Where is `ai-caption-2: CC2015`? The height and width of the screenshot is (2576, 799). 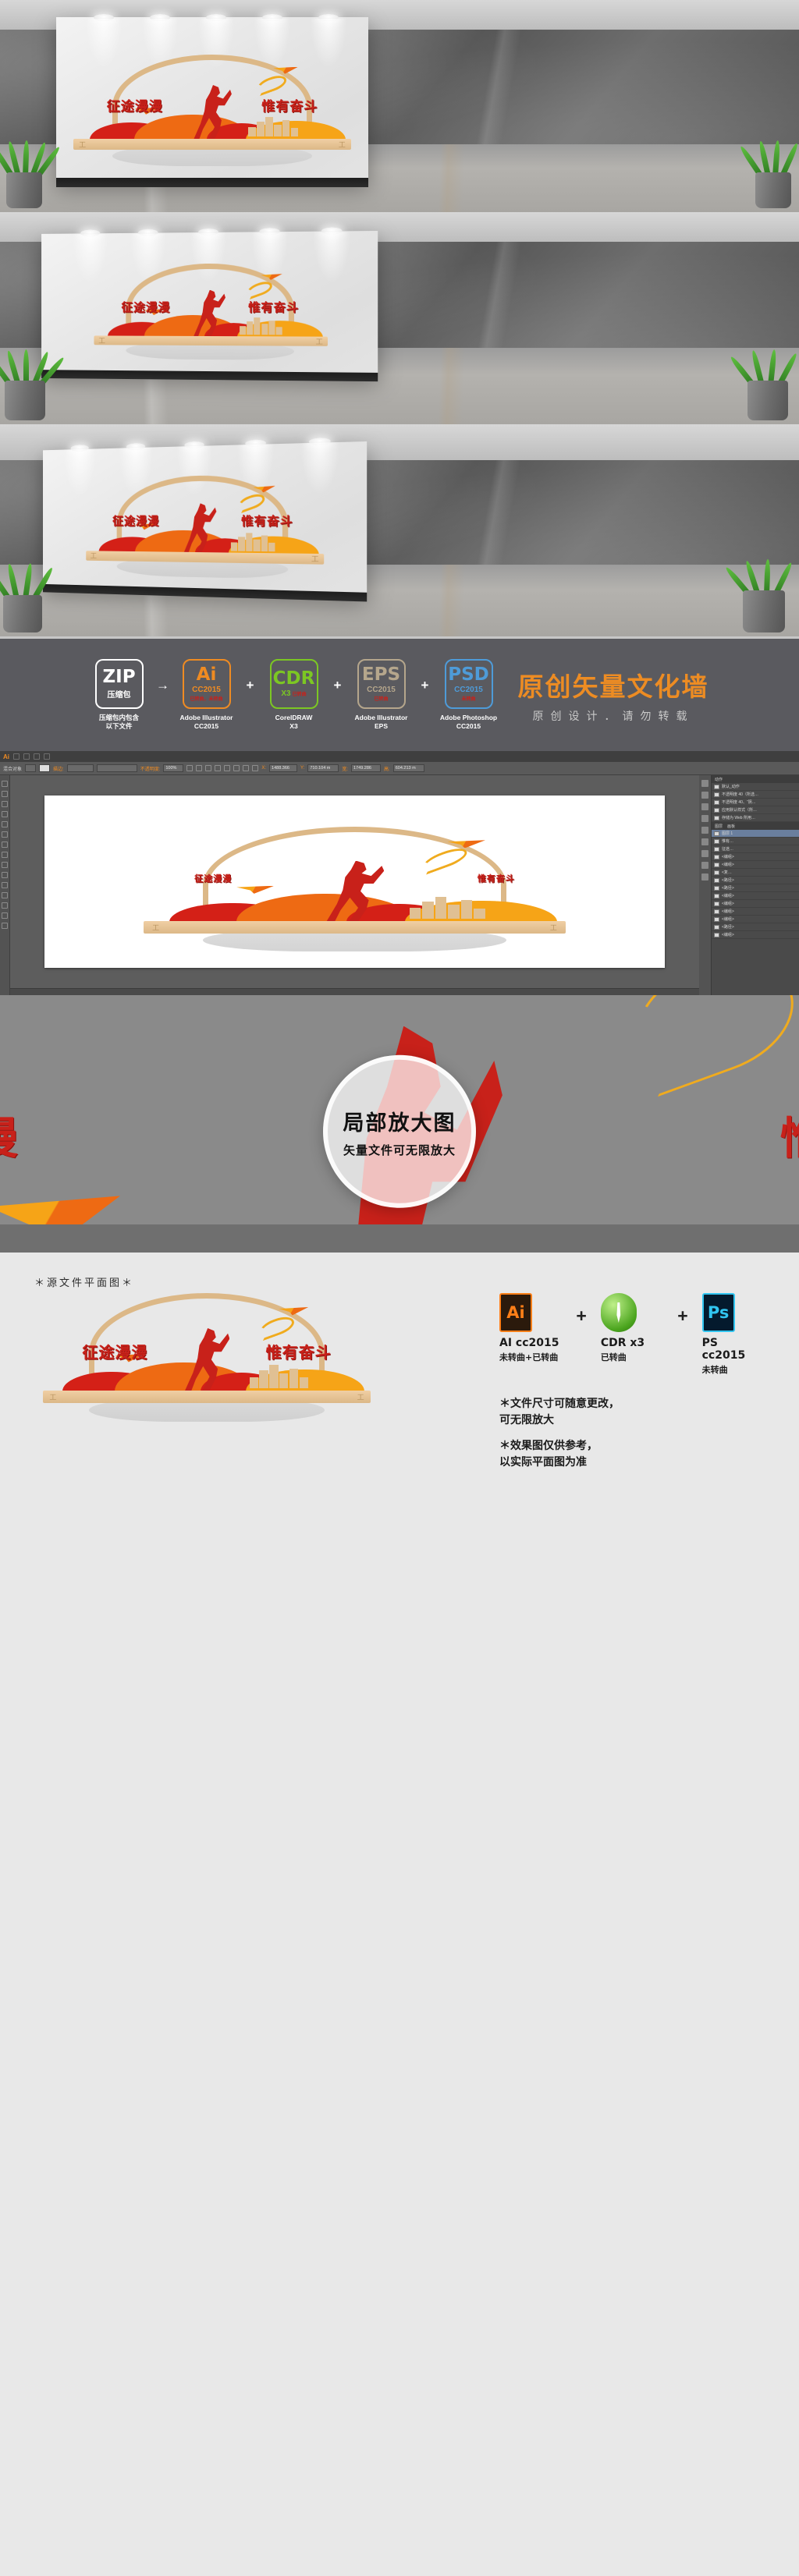
ai-caption-2: CC2015 is located at coordinates (206, 726).